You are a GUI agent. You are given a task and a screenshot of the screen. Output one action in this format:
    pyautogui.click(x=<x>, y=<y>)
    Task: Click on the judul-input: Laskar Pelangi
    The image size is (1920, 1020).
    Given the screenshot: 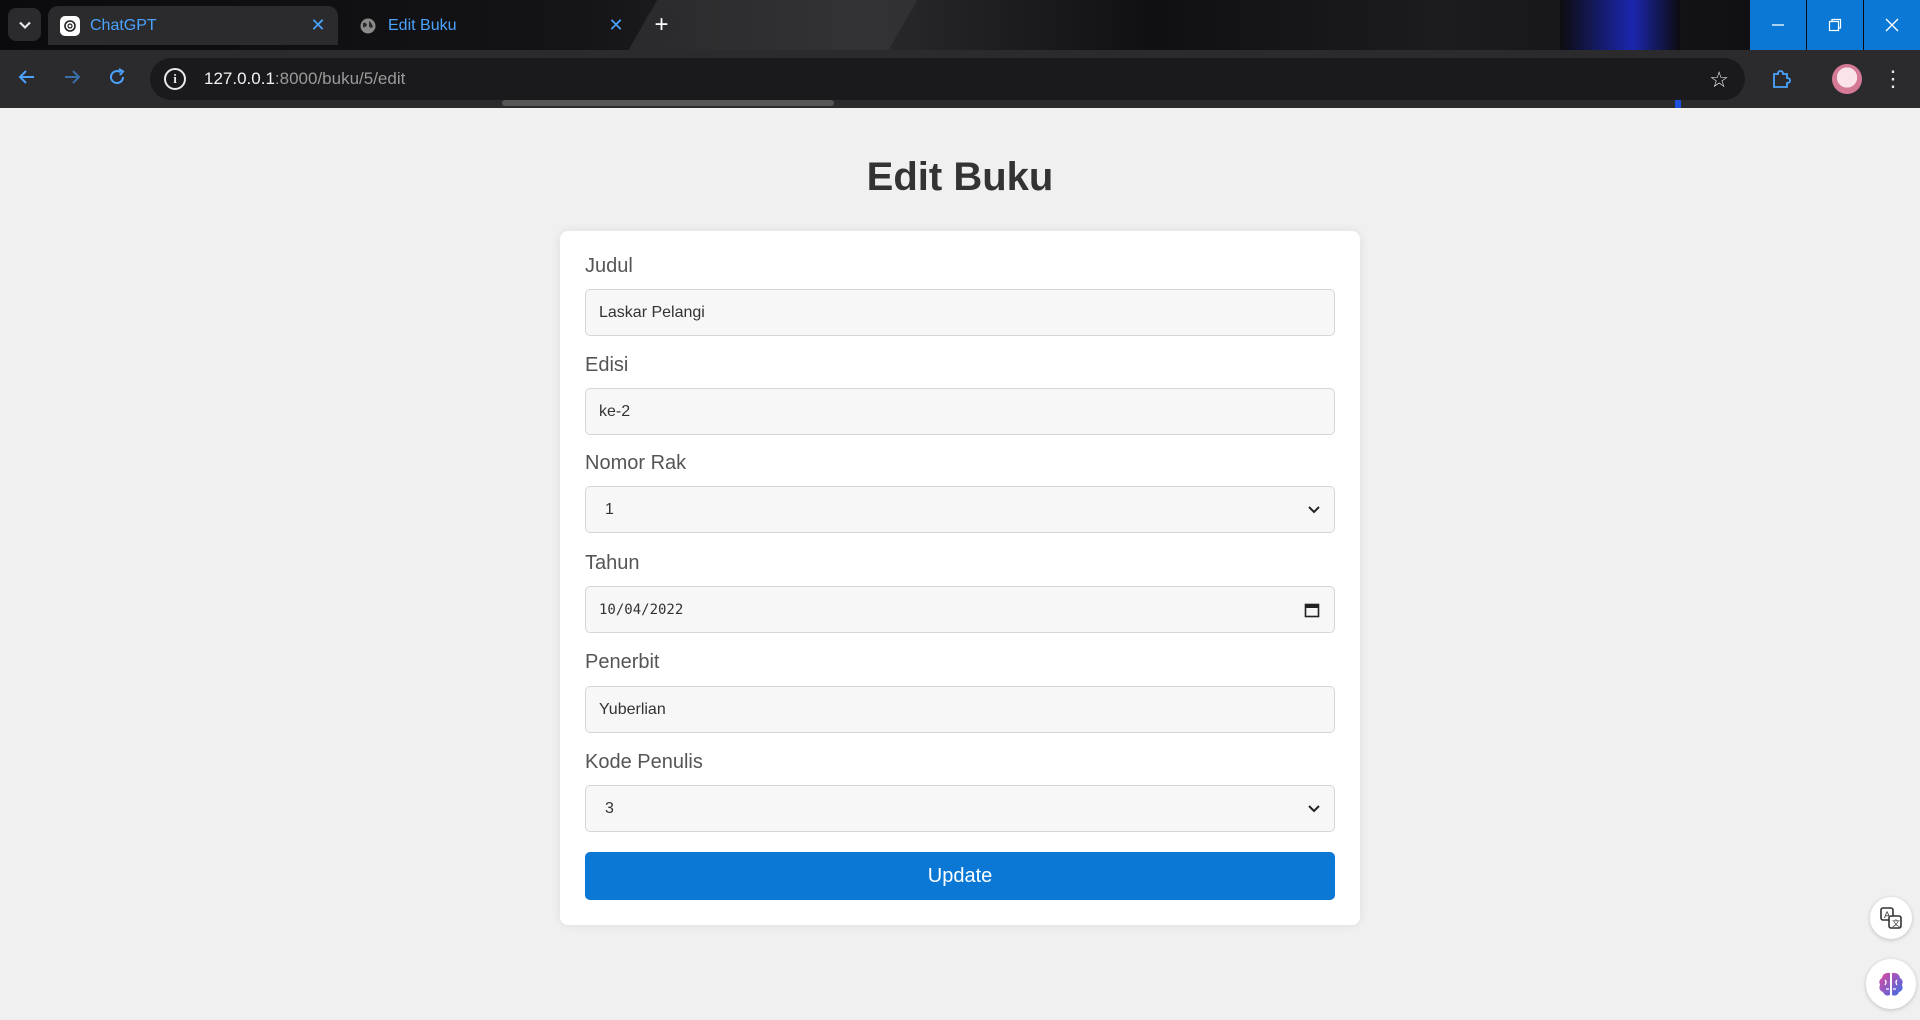 What is the action you would take?
    pyautogui.click(x=960, y=312)
    